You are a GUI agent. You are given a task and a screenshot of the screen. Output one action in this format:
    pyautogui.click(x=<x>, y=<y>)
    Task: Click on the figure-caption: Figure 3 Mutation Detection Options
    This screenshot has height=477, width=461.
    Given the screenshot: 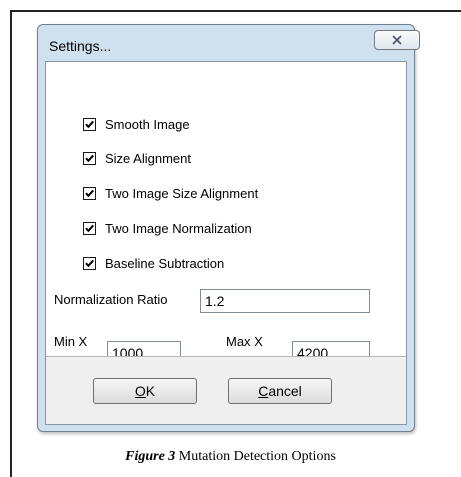 What is the action you would take?
    pyautogui.click(x=230, y=457)
    